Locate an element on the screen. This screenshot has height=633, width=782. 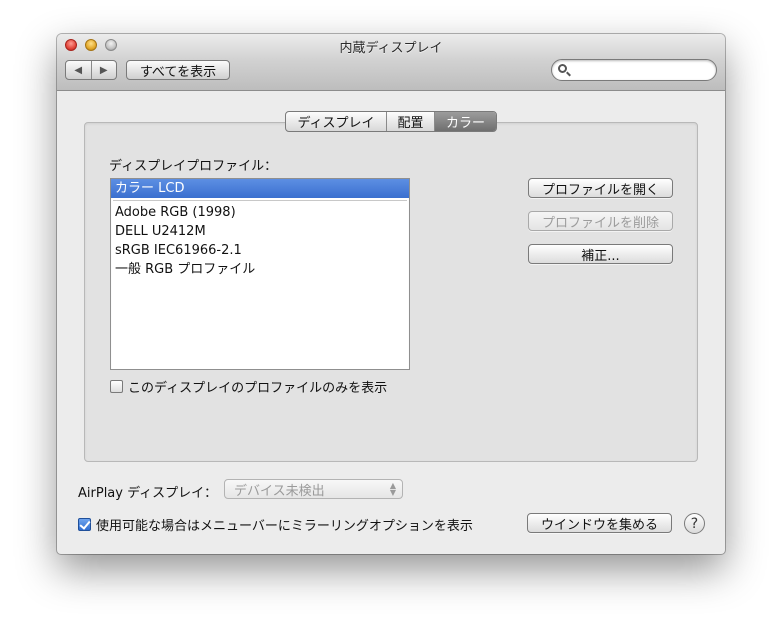
mirroring-option: 使用可能な場合はメニューバーにミラーリングオプションを表示 is located at coordinates (275, 524).